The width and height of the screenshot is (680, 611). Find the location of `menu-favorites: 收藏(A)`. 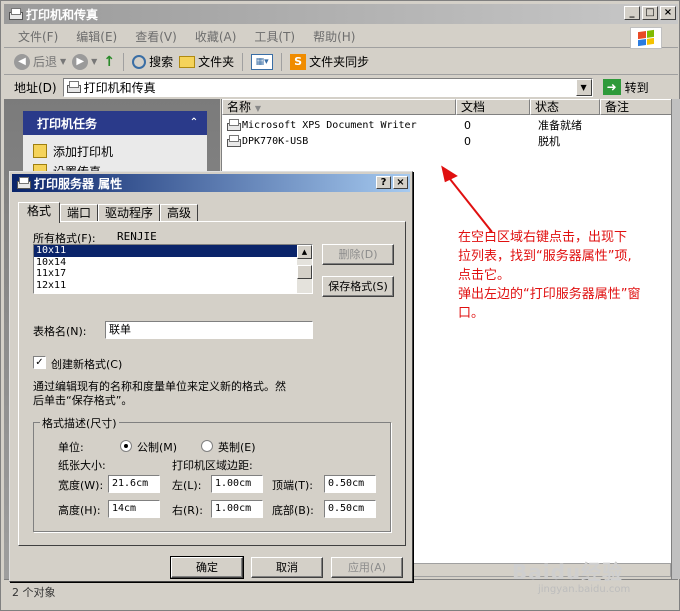

menu-favorites: 收藏(A) is located at coordinates (216, 36).